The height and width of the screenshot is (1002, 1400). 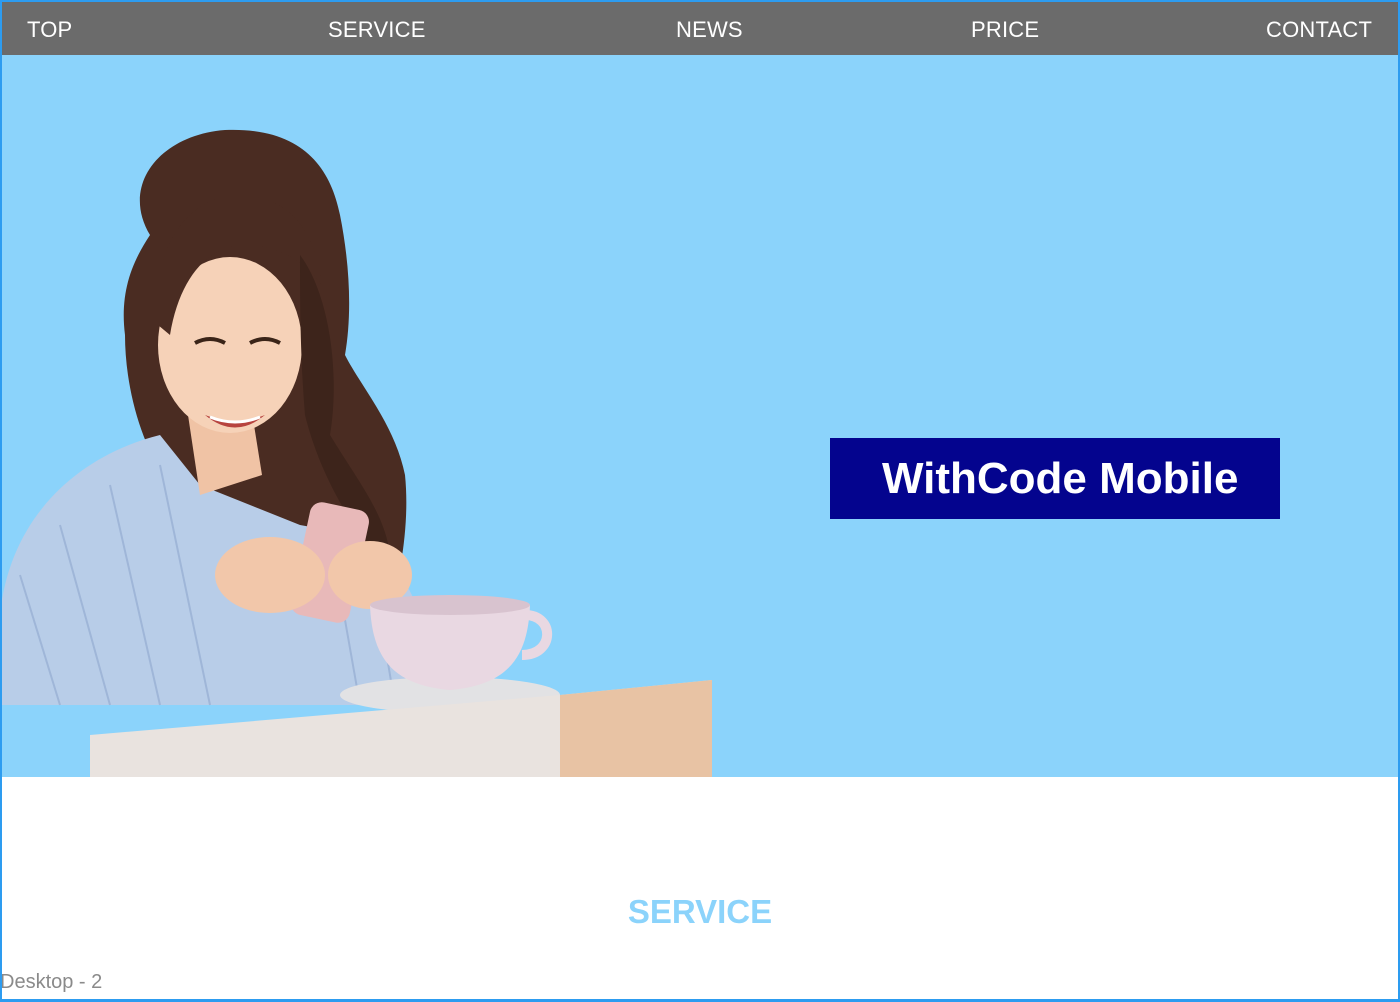 I want to click on hero-title-box: WithCode Mobile, so click(x=1055, y=478).